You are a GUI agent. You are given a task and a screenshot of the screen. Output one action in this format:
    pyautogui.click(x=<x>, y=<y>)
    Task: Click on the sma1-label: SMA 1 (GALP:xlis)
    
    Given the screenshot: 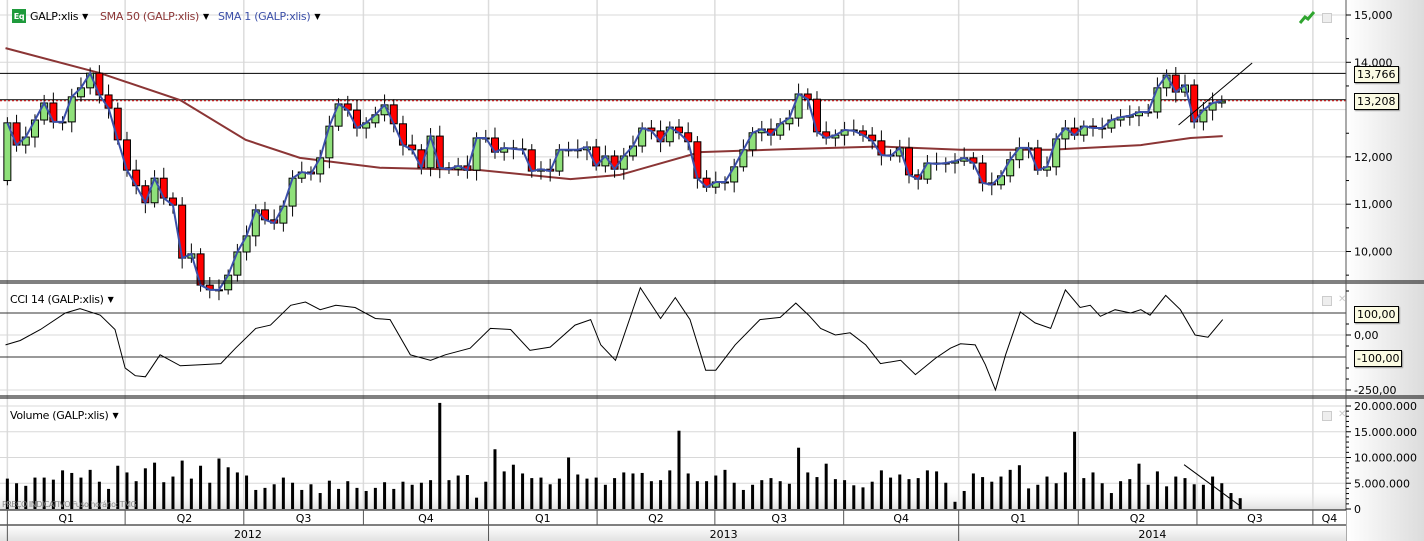 What is the action you would take?
    pyautogui.click(x=264, y=16)
    